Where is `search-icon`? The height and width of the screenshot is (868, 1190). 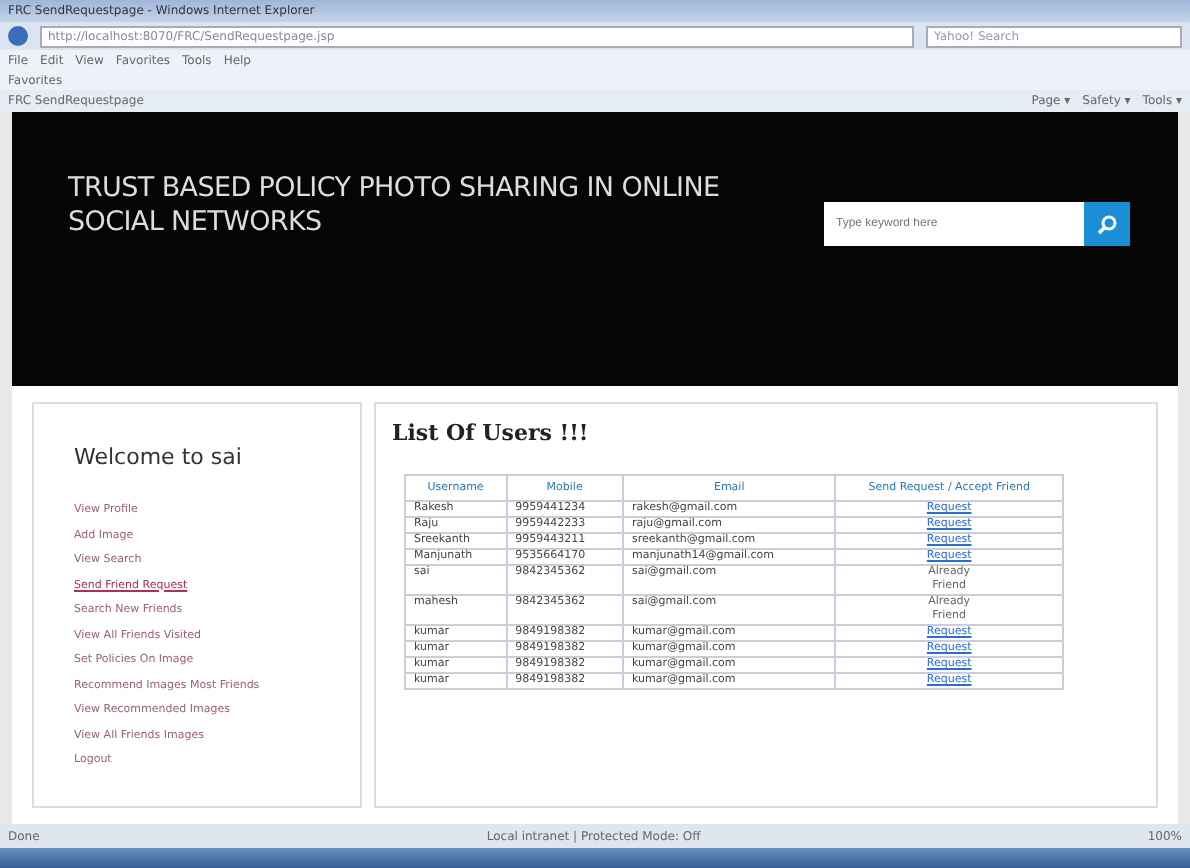
search-icon is located at coordinates (1107, 224).